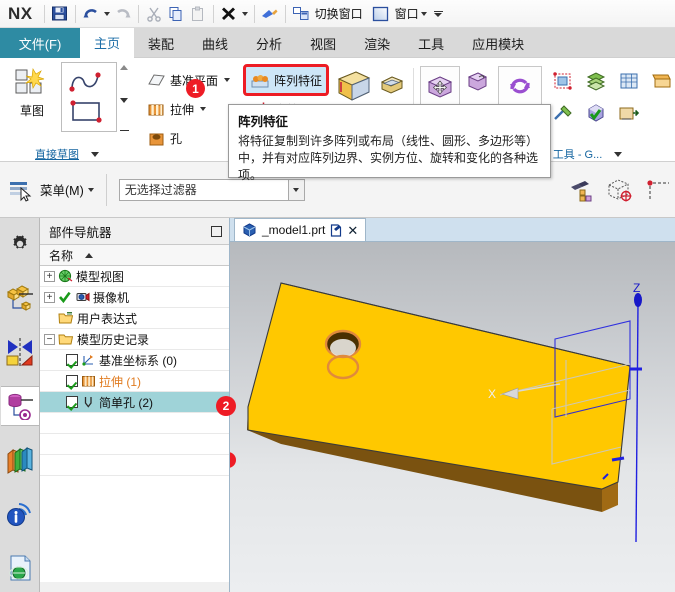 The image size is (675, 592). I want to click on close-icon: ✕, so click(352, 230).